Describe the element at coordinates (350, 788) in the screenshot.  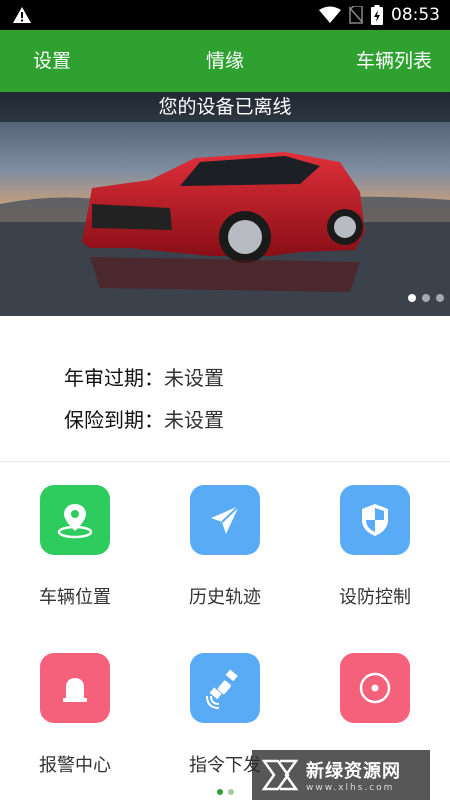
I see `watermark-url: www.xlhs.com` at that location.